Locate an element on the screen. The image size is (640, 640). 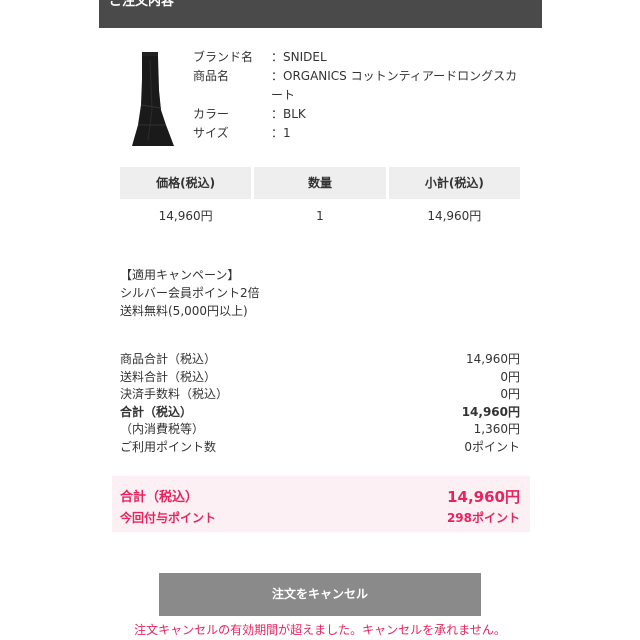
product-name-row: 商品名 ：ORGANICS コットンティアードロングスカート is located at coordinates (357, 86).